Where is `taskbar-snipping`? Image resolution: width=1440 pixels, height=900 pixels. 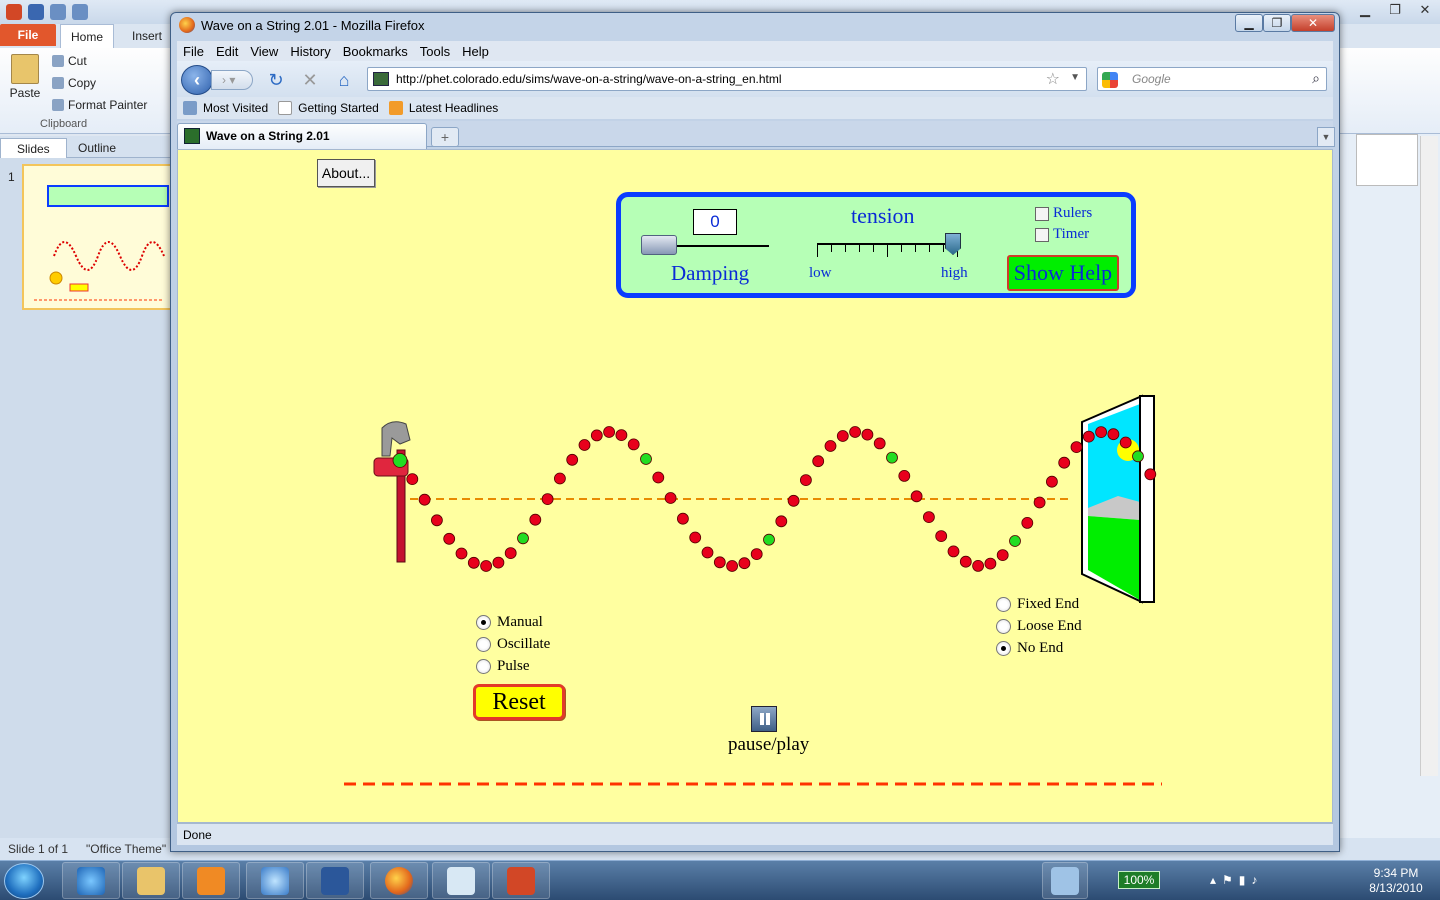
taskbar-snipping is located at coordinates (461, 880).